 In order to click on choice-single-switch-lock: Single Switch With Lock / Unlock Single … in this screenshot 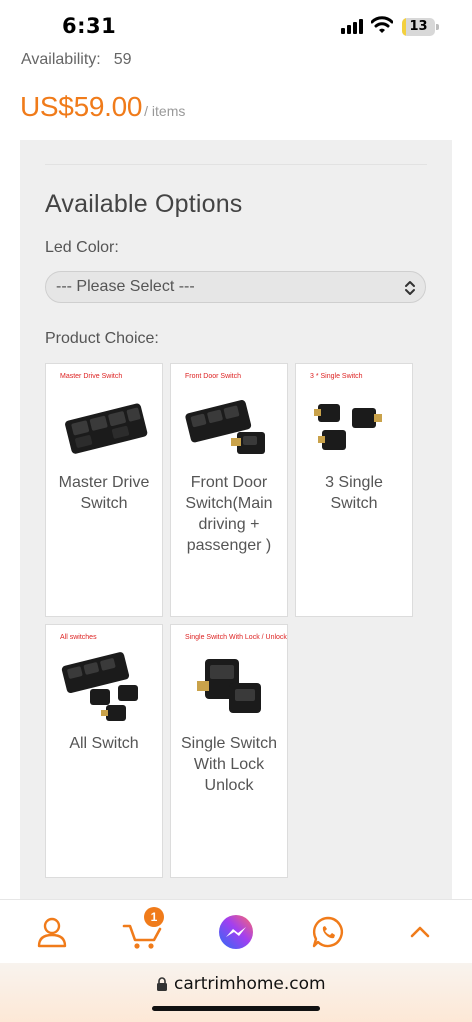, I will do `click(229, 751)`.